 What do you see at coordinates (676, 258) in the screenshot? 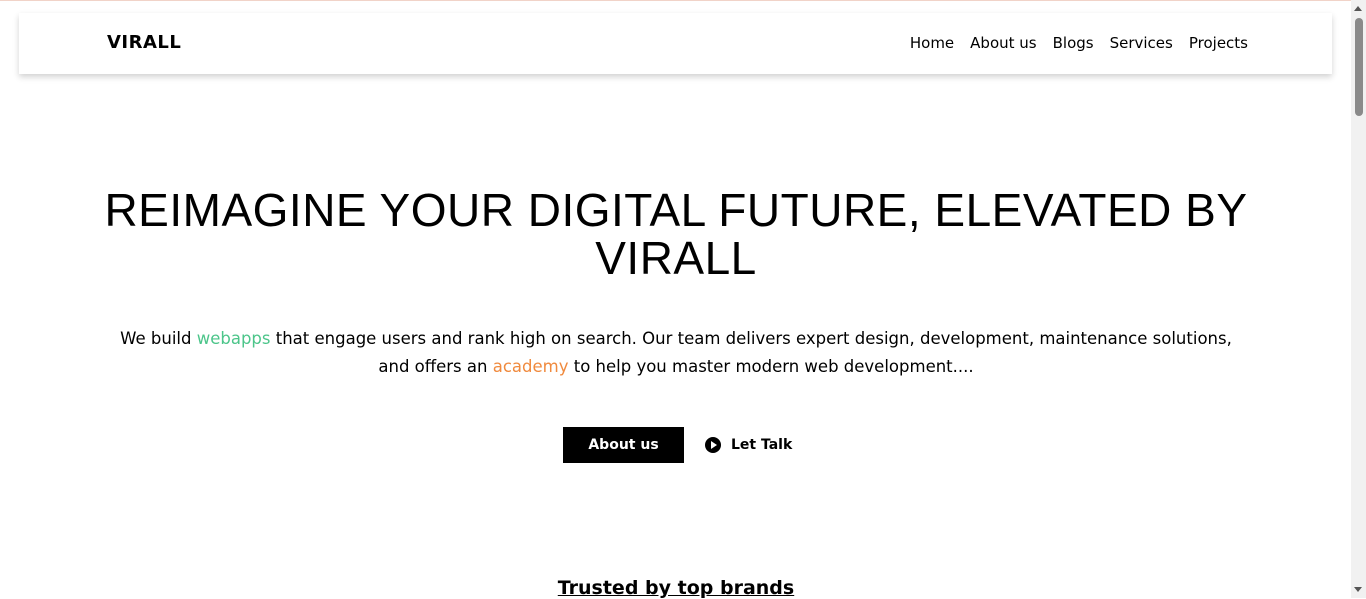
I see `hero-title-line2: VIRALL` at bounding box center [676, 258].